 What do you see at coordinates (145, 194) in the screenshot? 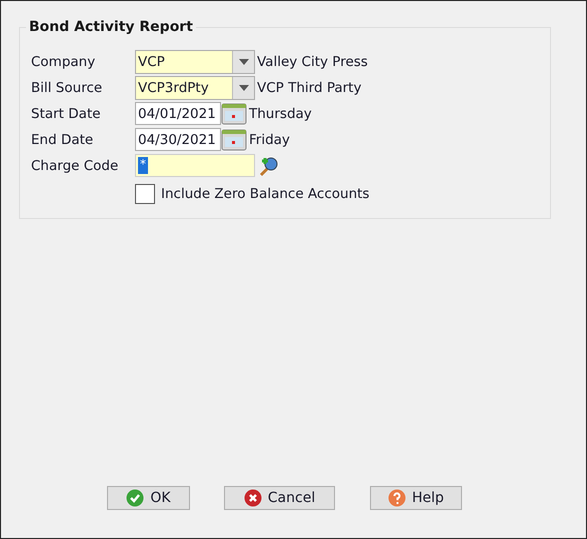
I see `checkbox` at bounding box center [145, 194].